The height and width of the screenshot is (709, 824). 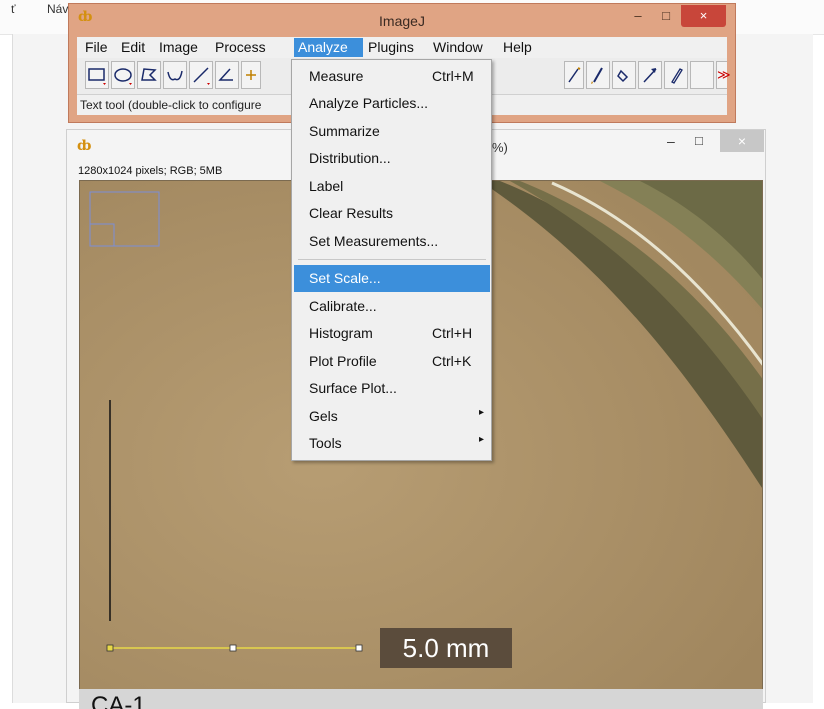 I want to click on image-minimize-button: –, so click(x=671, y=141).